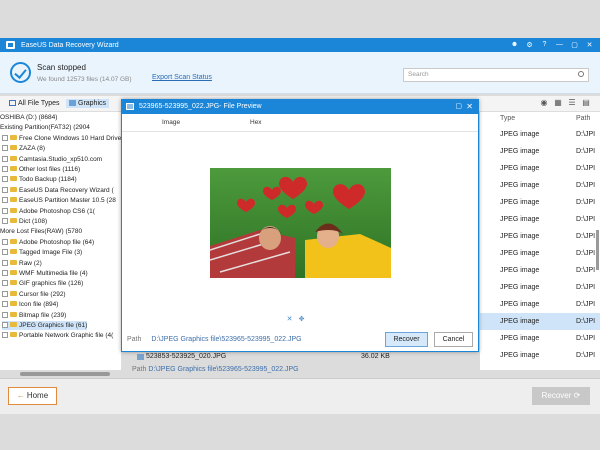 The width and height of the screenshot is (600, 450). What do you see at coordinates (34, 315) in the screenshot?
I see `tree-item: Bitmap file (239)` at bounding box center [34, 315].